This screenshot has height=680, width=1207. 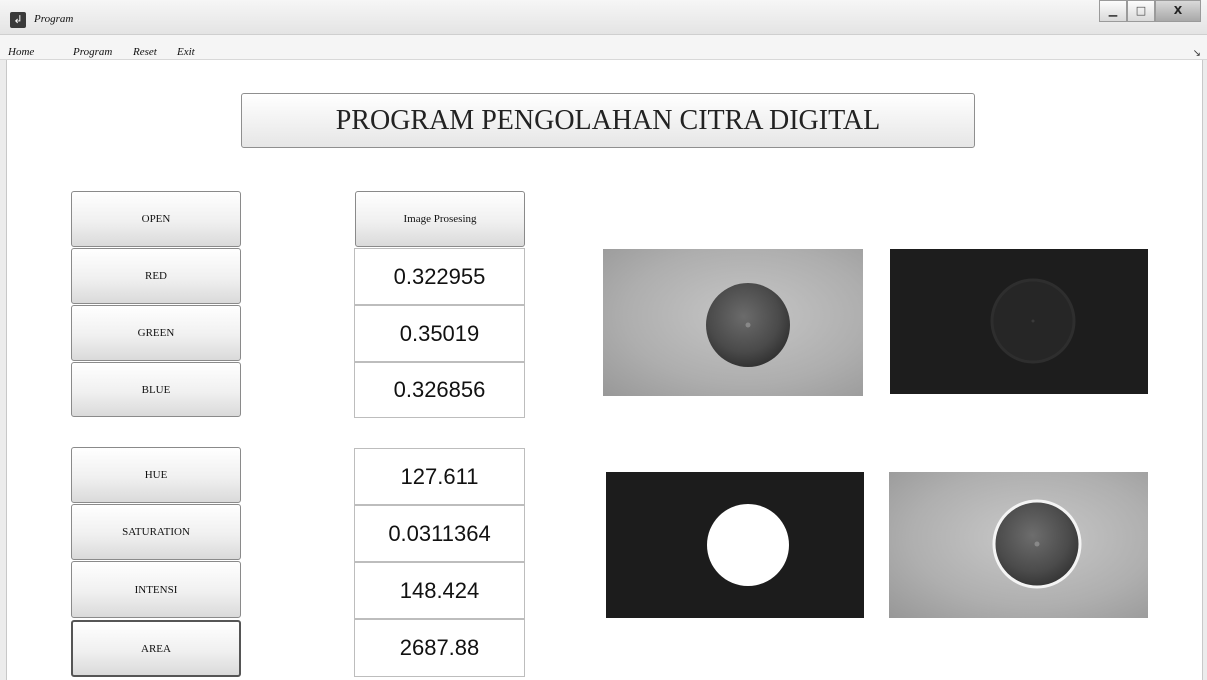 What do you see at coordinates (1141, 11) in the screenshot?
I see `maximize-button: □` at bounding box center [1141, 11].